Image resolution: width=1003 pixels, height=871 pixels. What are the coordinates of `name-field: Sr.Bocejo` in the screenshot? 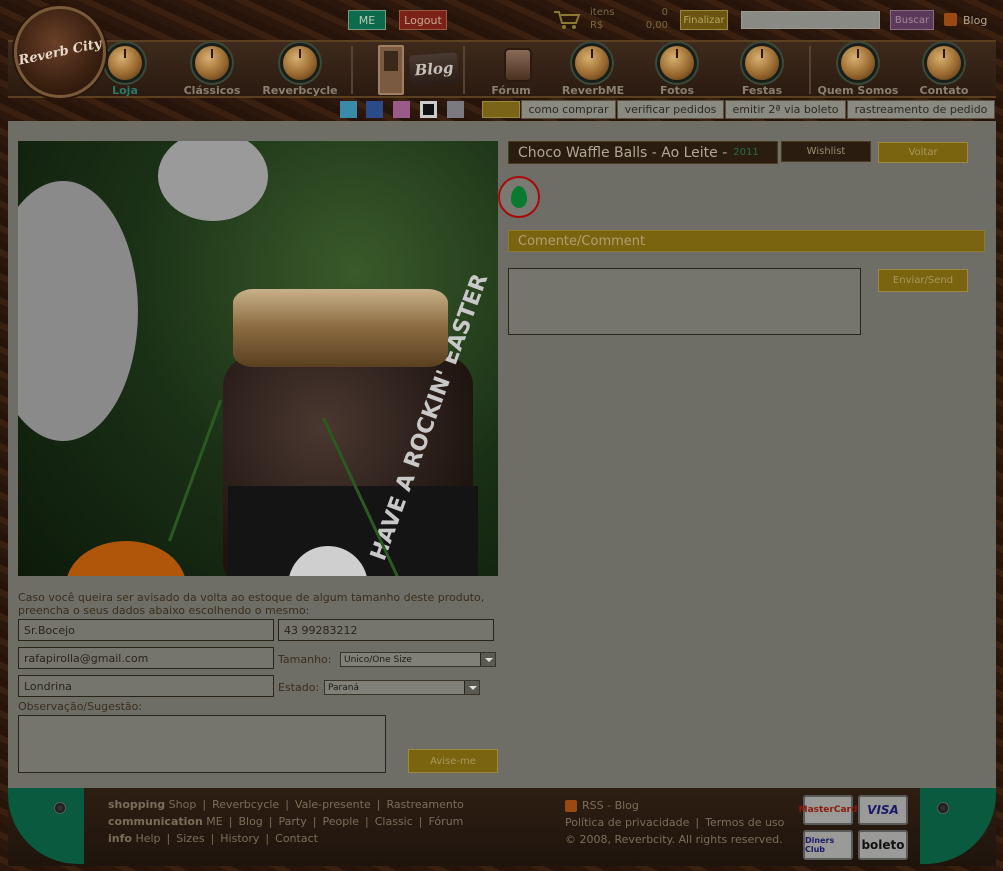 It's located at (146, 630).